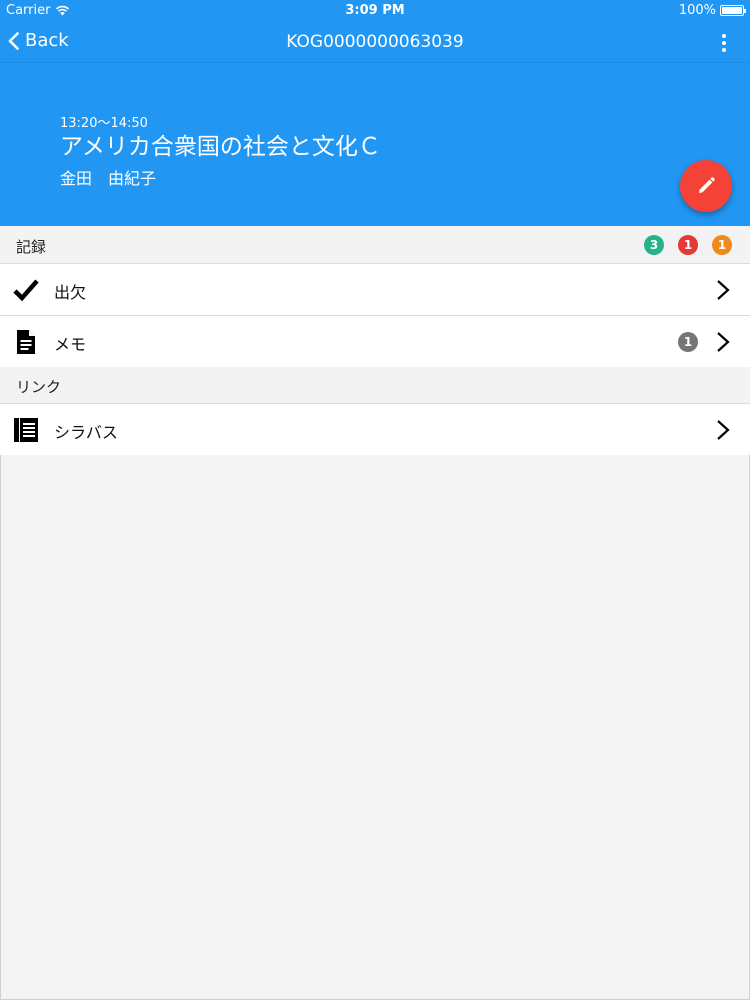 The height and width of the screenshot is (1000, 750). I want to click on records-section-label: 記録, so click(31, 247).